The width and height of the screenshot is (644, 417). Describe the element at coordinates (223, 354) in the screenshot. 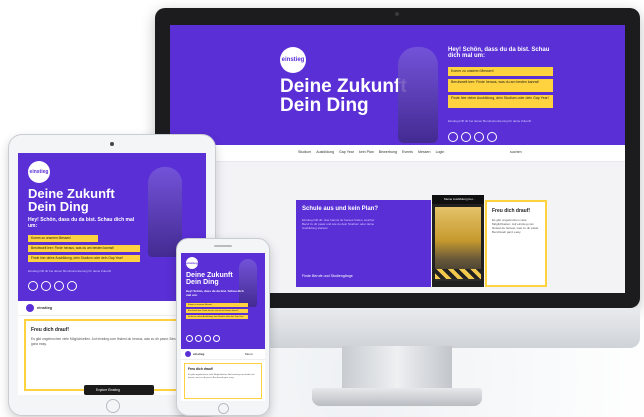

I see `sticky-header: einstieg Menü` at that location.